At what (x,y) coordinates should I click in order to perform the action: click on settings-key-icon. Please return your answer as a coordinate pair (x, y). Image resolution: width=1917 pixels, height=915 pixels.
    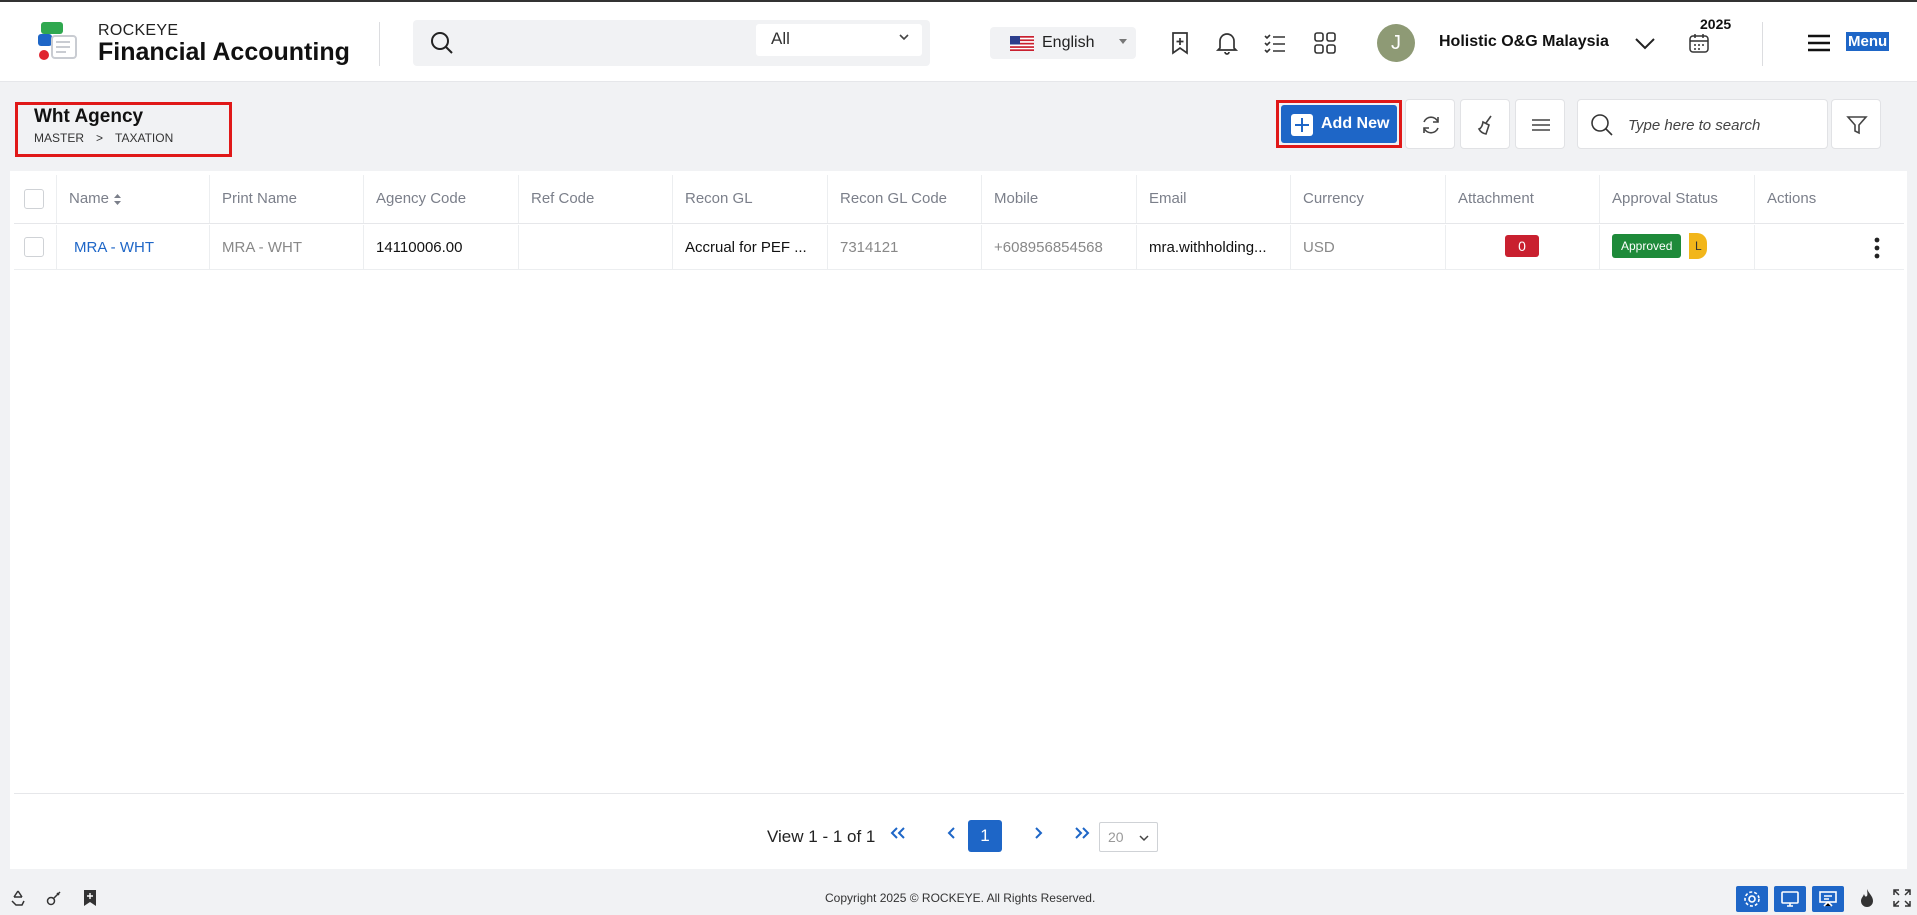
    Looking at the image, I should click on (54, 898).